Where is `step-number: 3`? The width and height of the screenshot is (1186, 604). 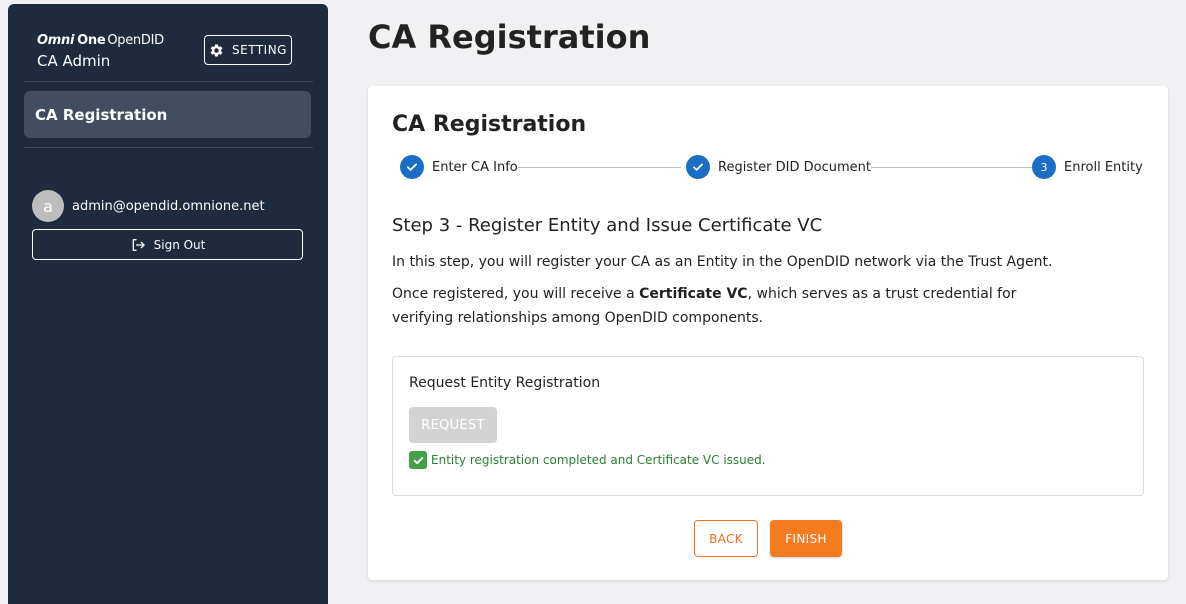
step-number: 3 is located at coordinates (1044, 167).